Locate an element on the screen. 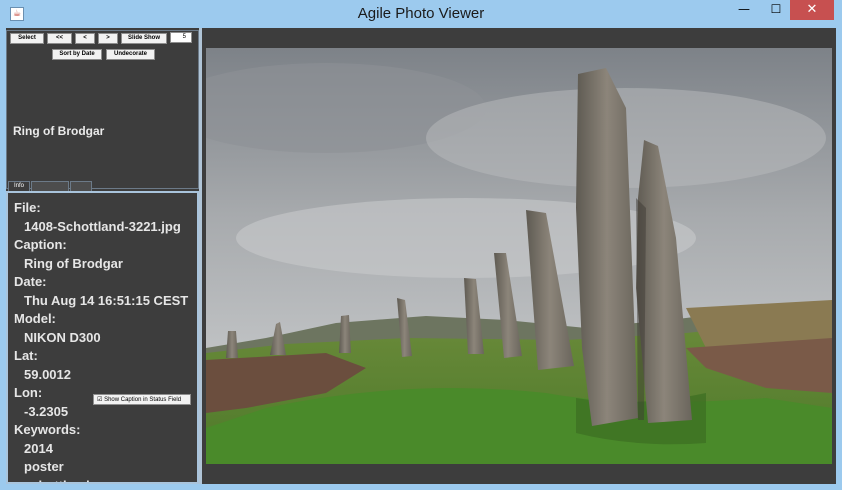  show-caption-label: Show Caption in Status Field is located at coordinates (143, 400).